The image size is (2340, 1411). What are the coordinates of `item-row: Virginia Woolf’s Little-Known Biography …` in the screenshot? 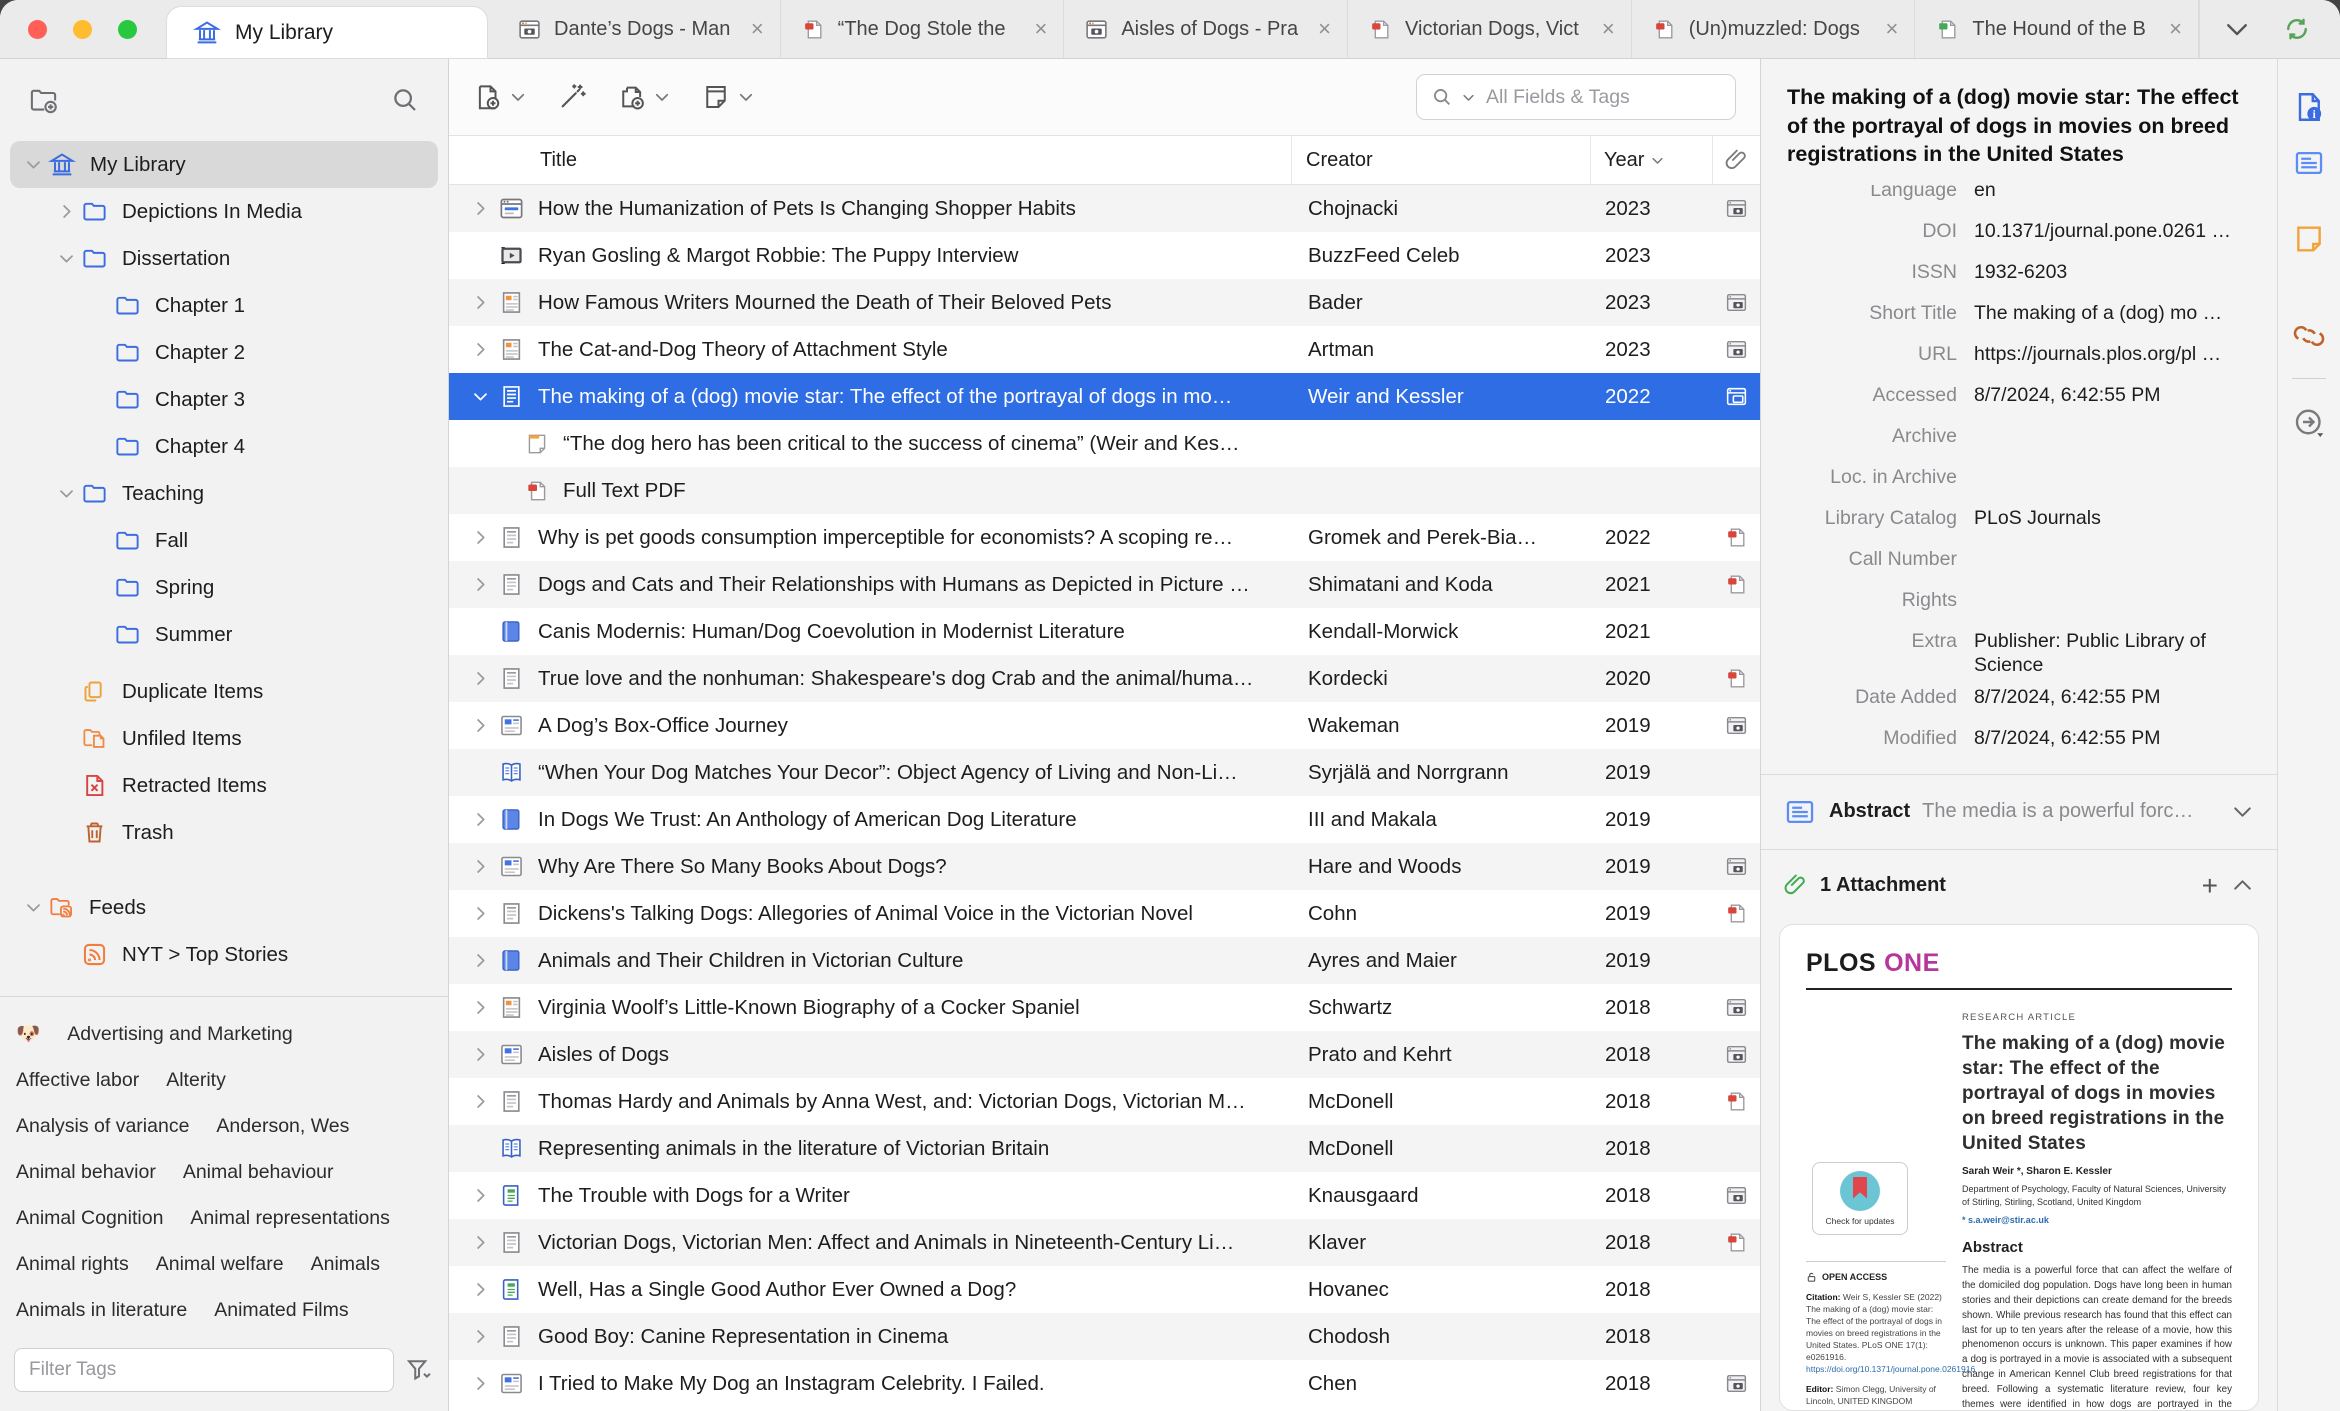 It's located at (1104, 1007).